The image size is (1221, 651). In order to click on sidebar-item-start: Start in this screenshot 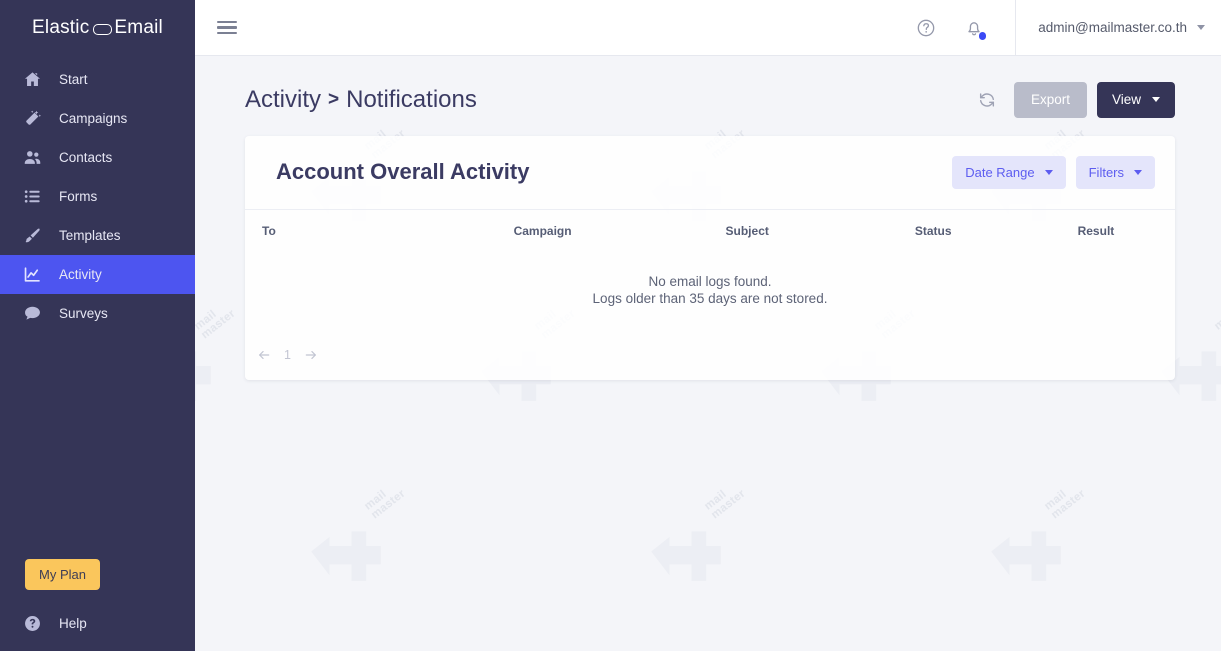, I will do `click(97, 79)`.